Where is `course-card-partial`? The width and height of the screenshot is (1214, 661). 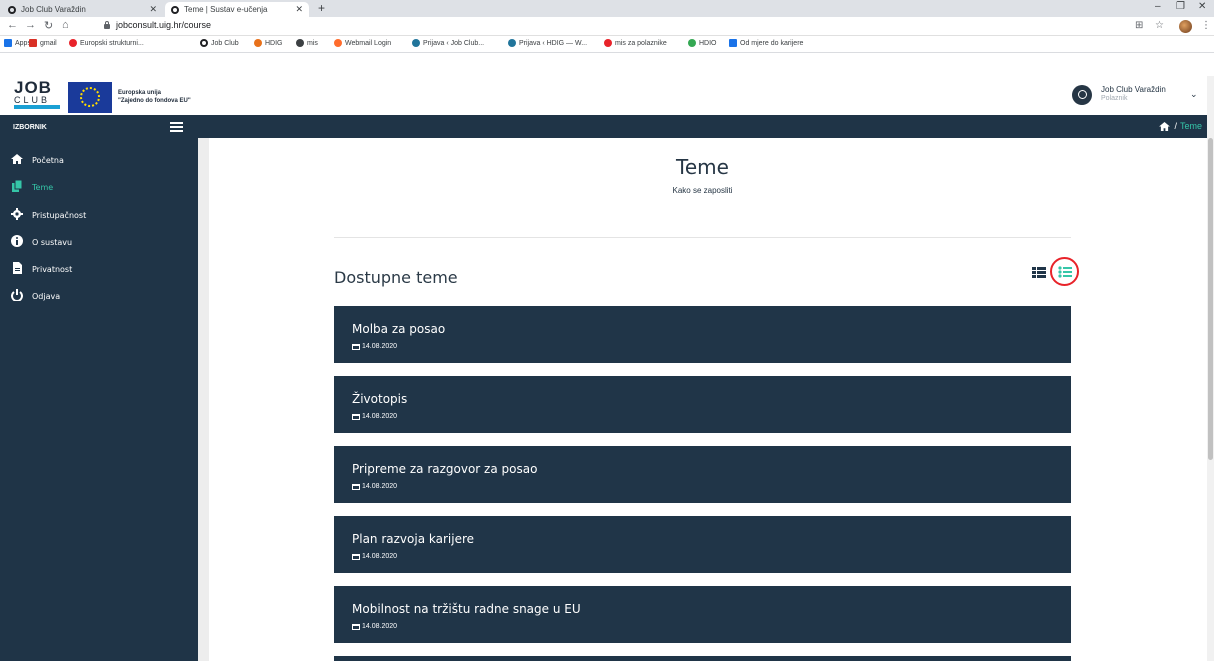
course-card-partial is located at coordinates (702, 658).